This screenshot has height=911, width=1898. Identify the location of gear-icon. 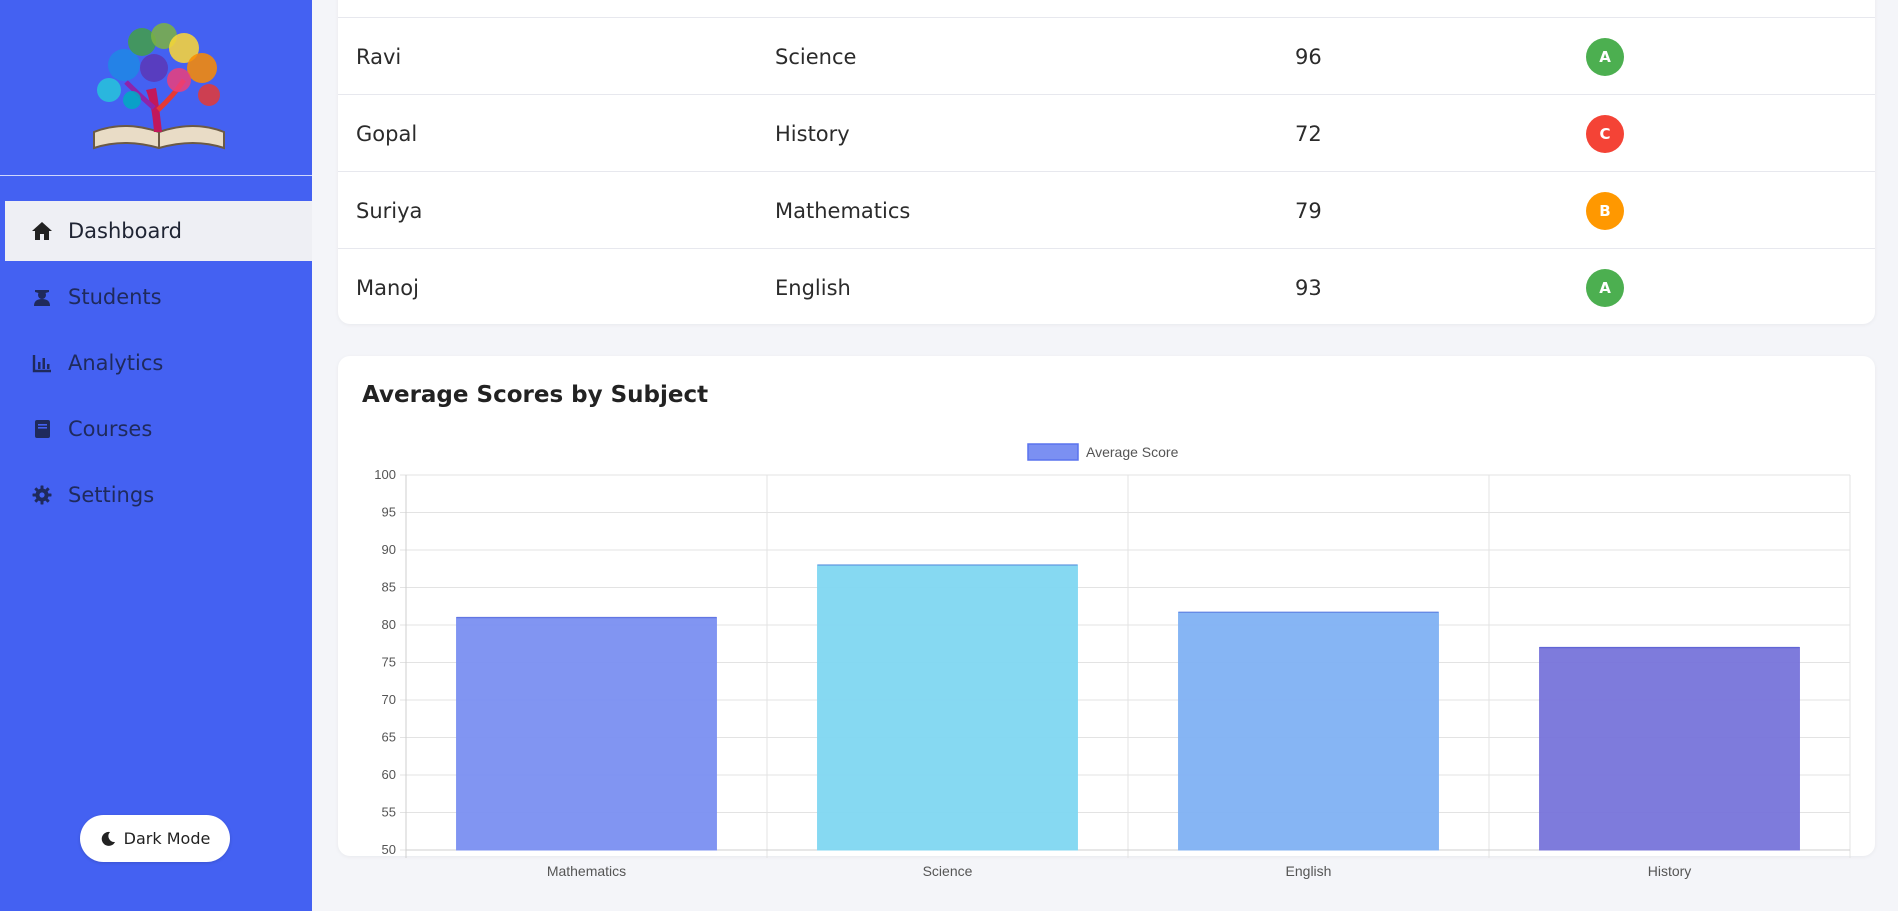
(42, 495).